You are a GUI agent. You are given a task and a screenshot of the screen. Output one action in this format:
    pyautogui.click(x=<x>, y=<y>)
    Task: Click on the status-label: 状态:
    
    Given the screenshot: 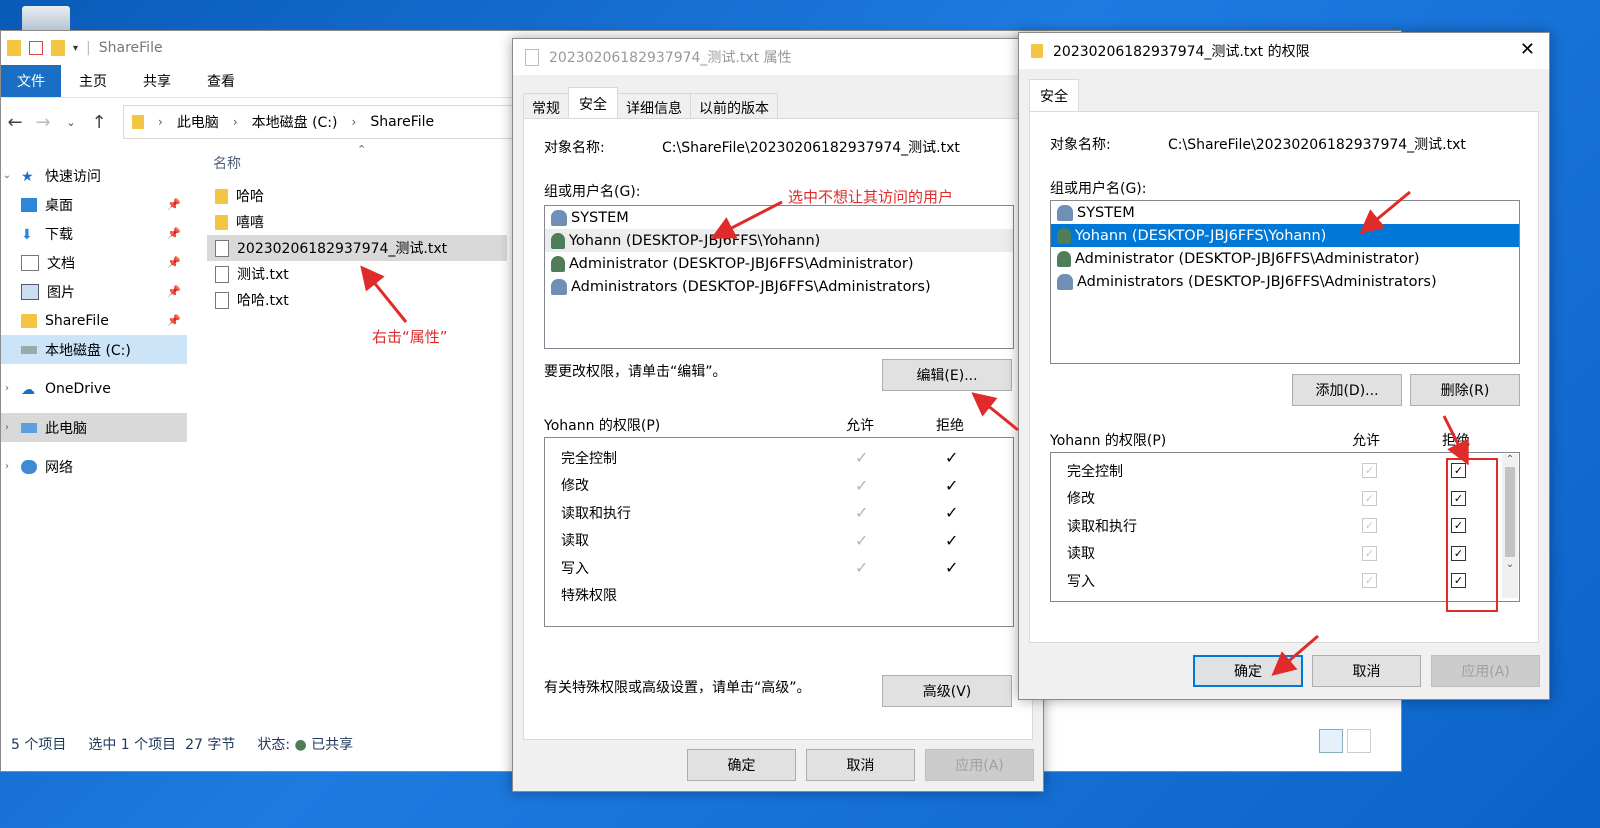 What is the action you would take?
    pyautogui.click(x=274, y=745)
    